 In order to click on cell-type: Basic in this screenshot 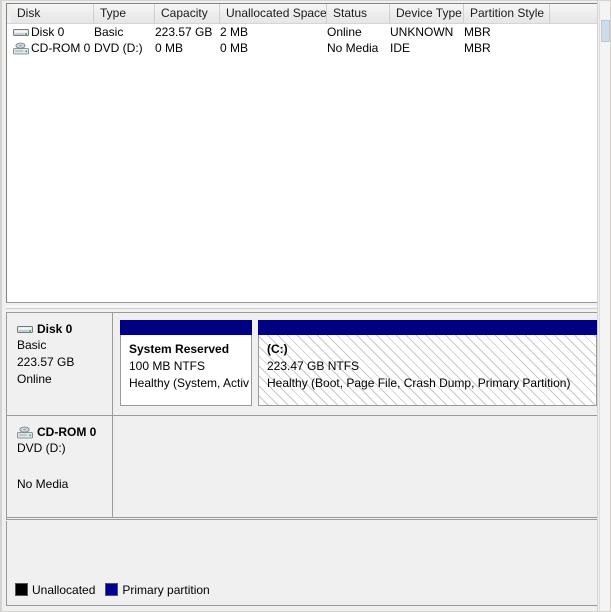, I will do `click(109, 32)`.